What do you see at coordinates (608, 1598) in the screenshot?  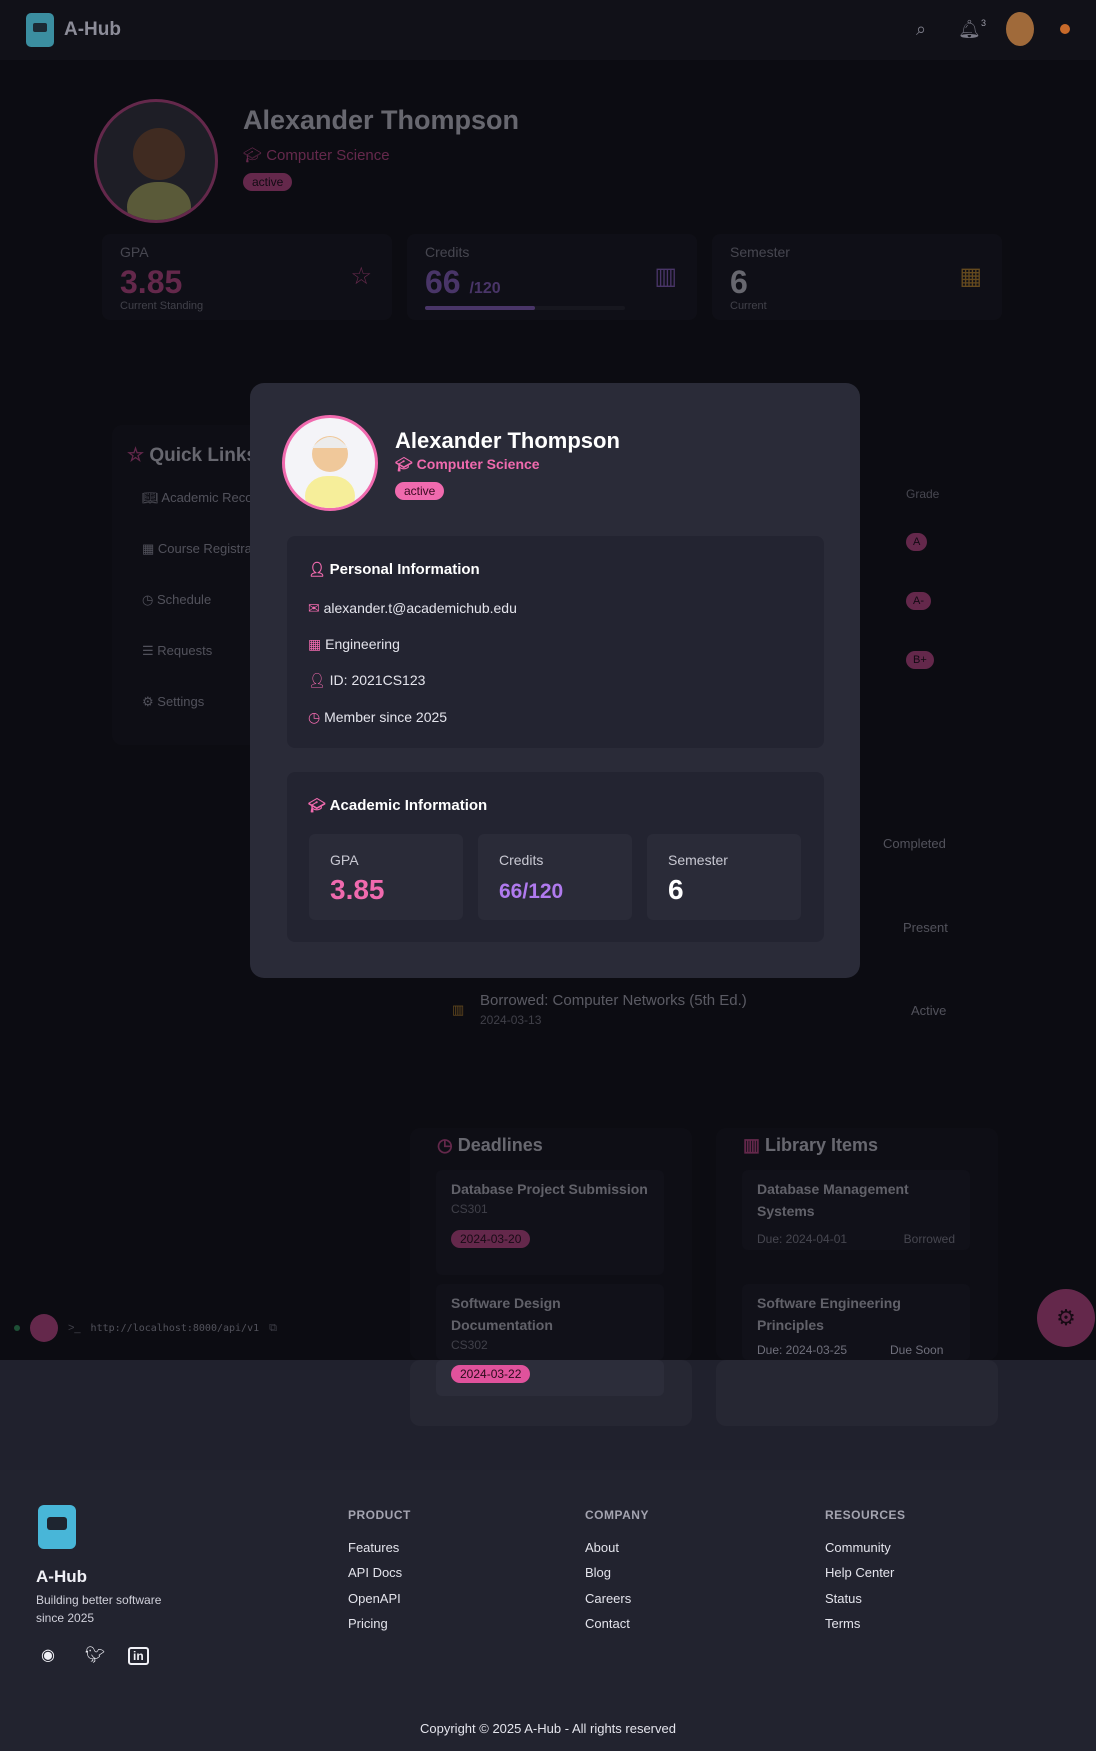 I see `footer-link: Careers` at bounding box center [608, 1598].